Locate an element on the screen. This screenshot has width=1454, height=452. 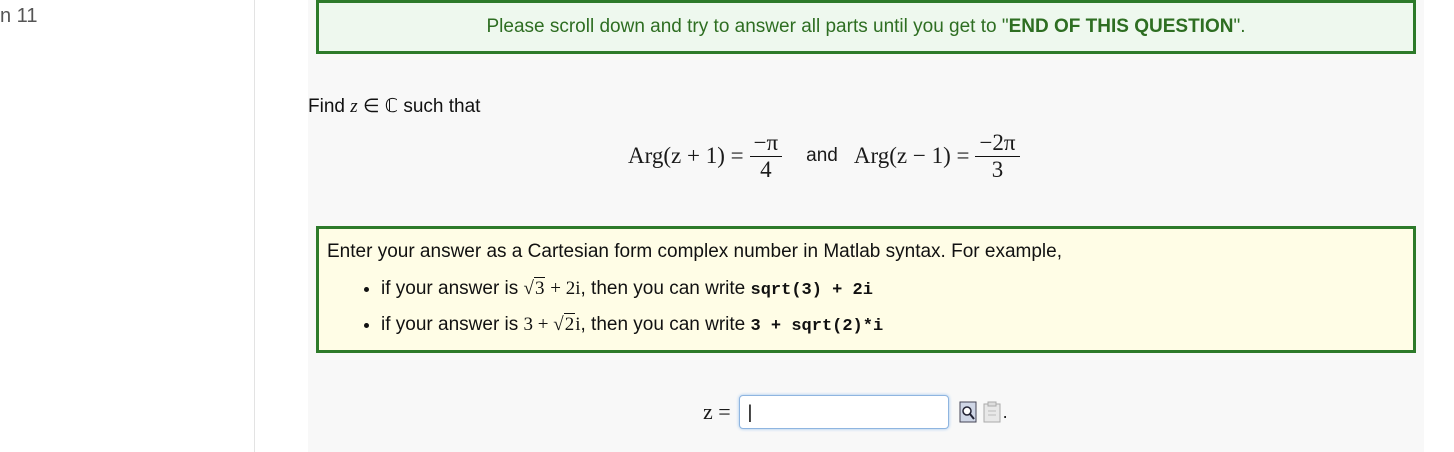
equation: Arg(z + 1) = −π 4 and Arg(z − 1) = −2π 3 is located at coordinates (827, 156).